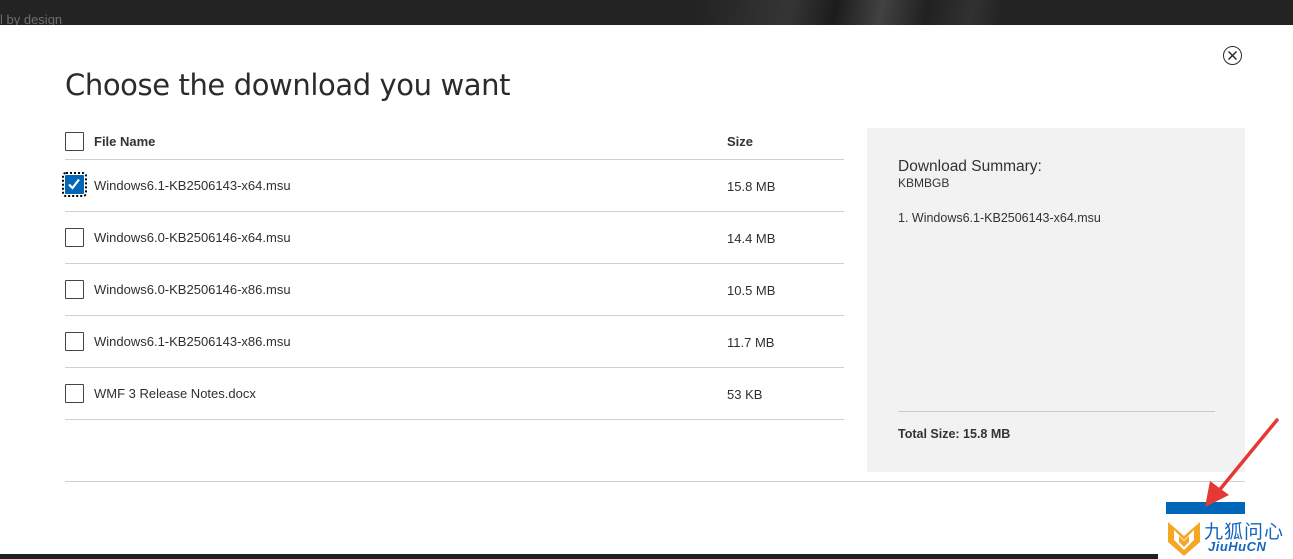 The width and height of the screenshot is (1293, 559). What do you see at coordinates (954, 434) in the screenshot?
I see `summary-total-size: Total Size: 15.8 MB` at bounding box center [954, 434].